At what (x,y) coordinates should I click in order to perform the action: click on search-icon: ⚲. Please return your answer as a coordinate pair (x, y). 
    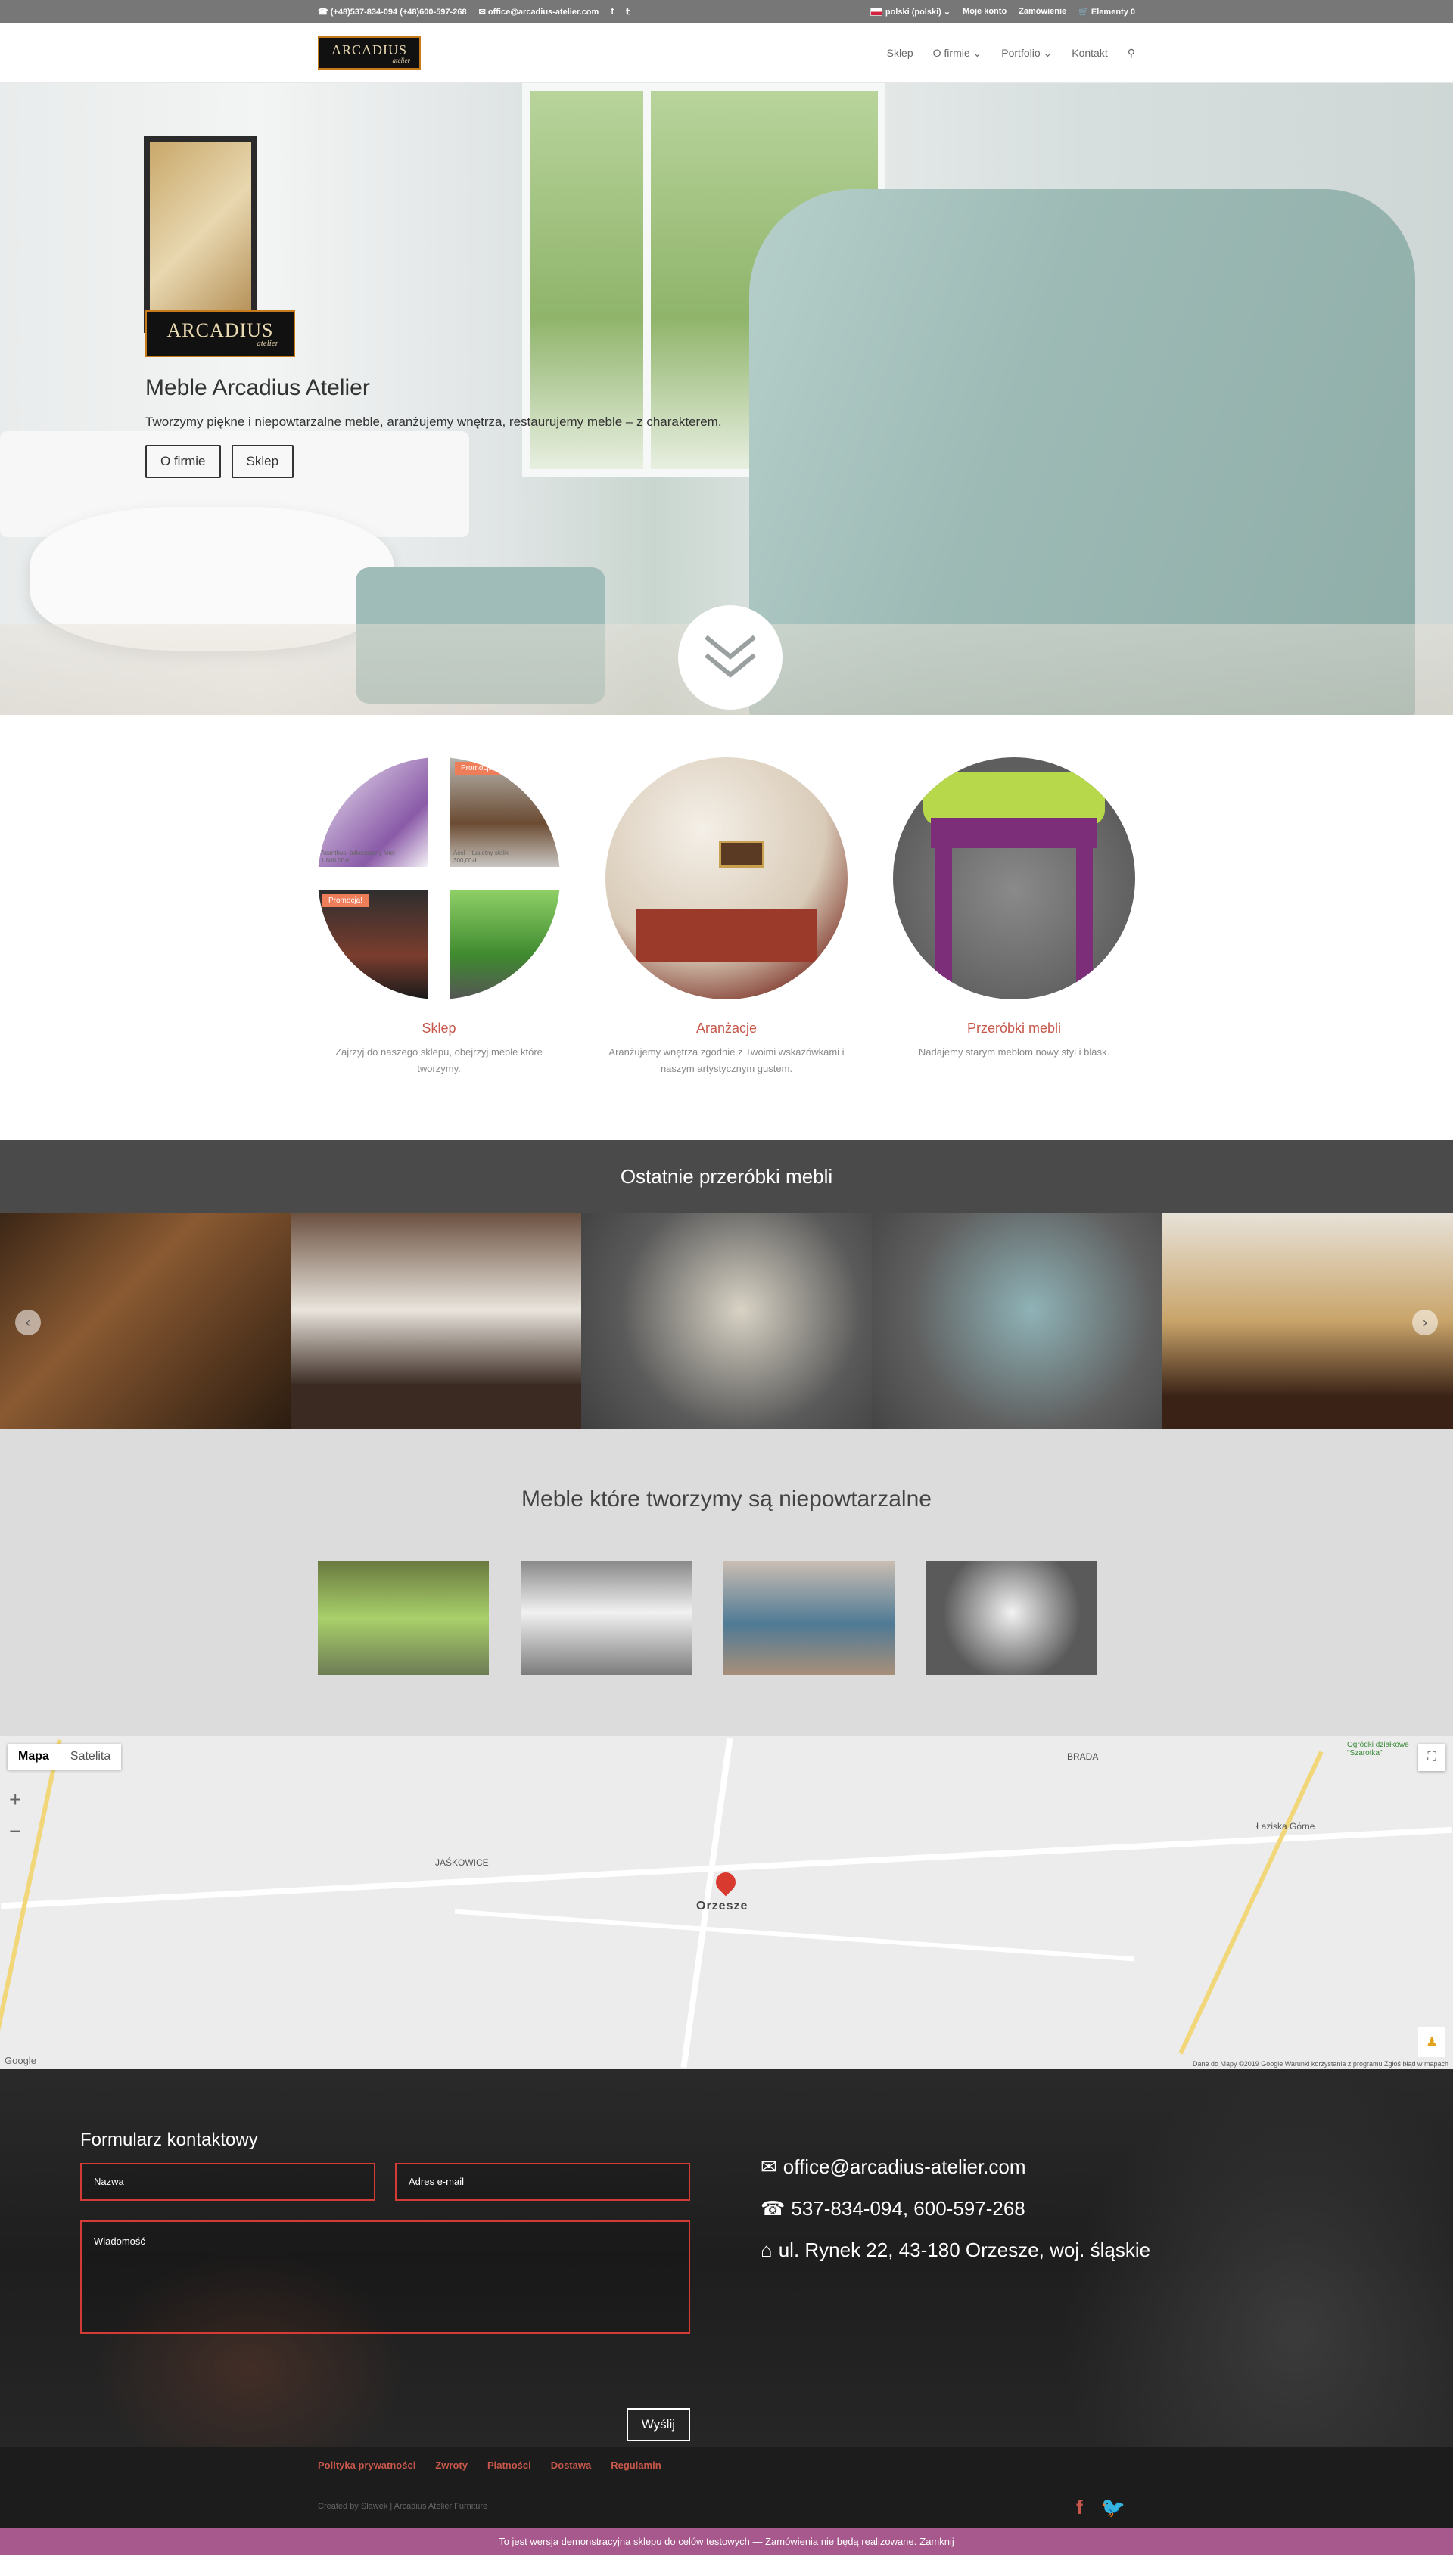
    Looking at the image, I should click on (1131, 54).